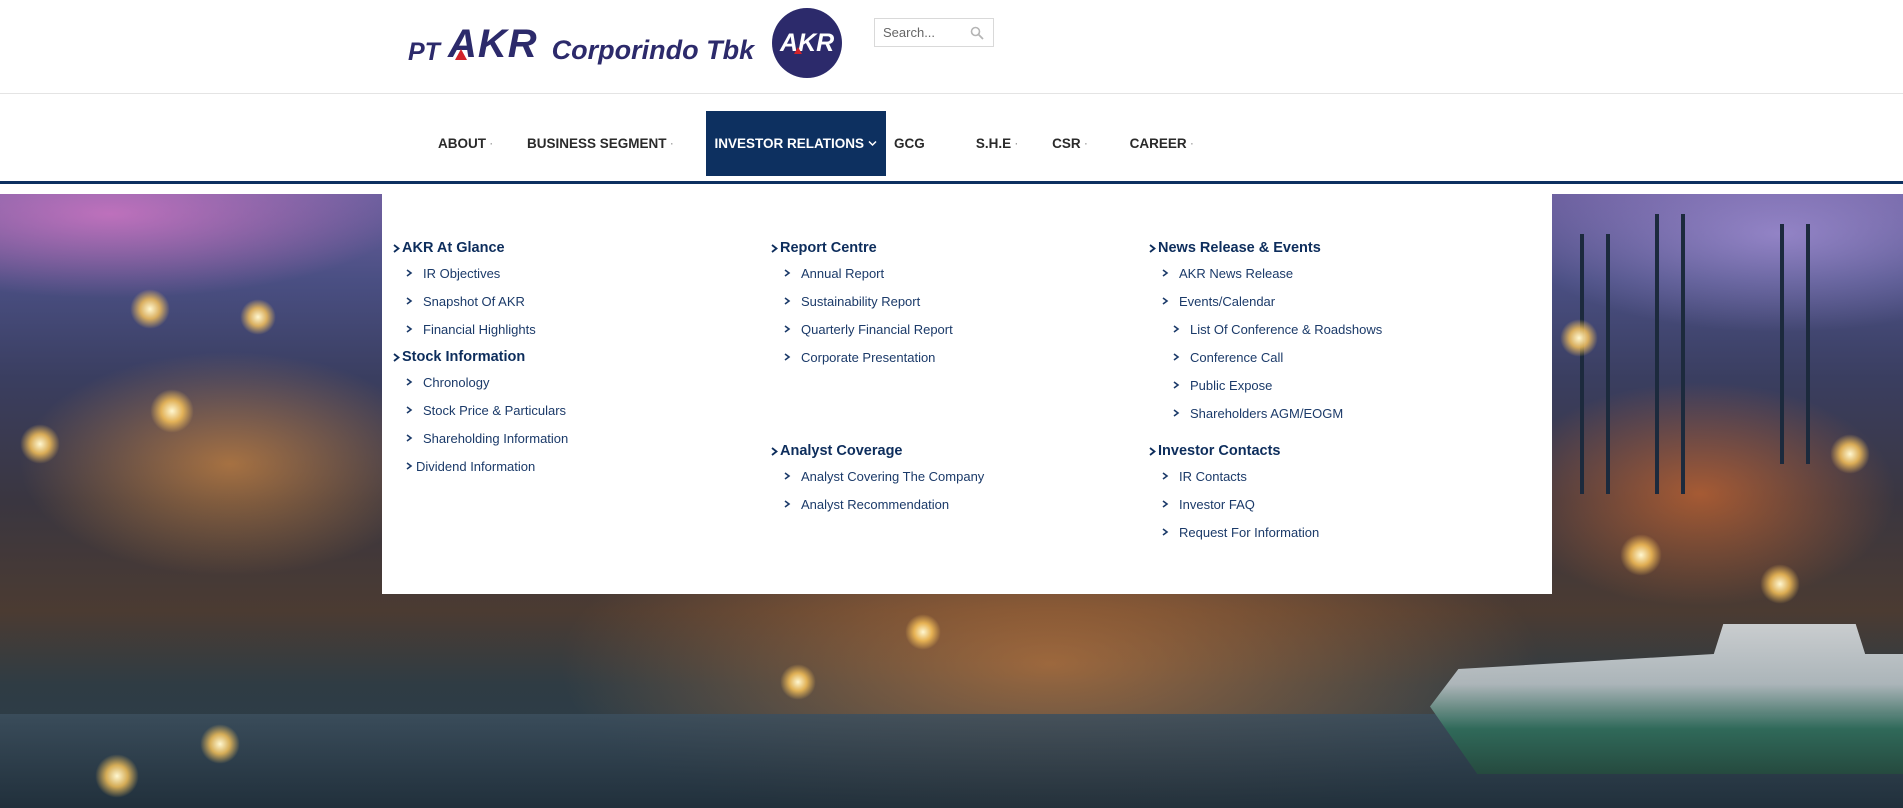 Image resolution: width=1903 pixels, height=808 pixels. Describe the element at coordinates (1265, 385) in the screenshot. I see `menu-item-public-expose: Public Expose` at that location.